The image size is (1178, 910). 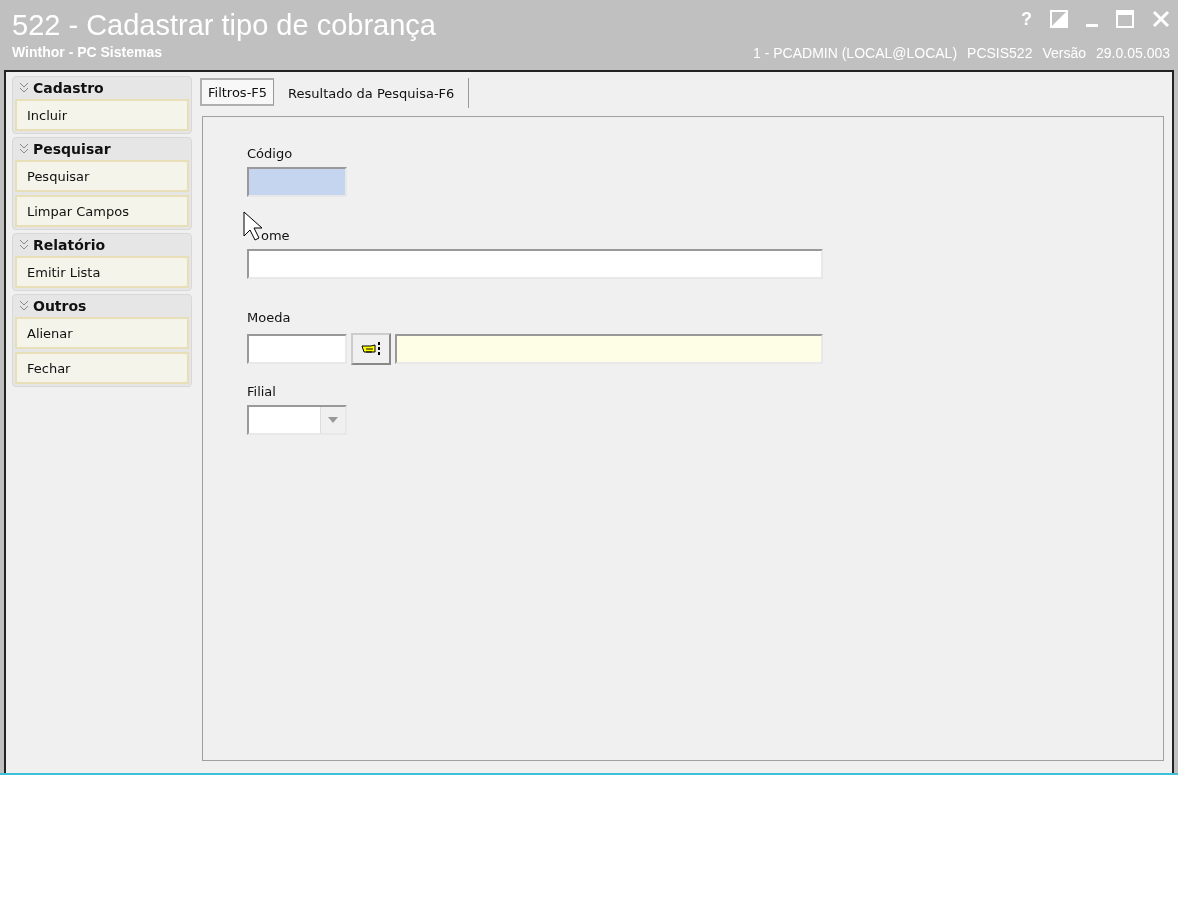 I want to click on maximize-icon, so click(x=1125, y=19).